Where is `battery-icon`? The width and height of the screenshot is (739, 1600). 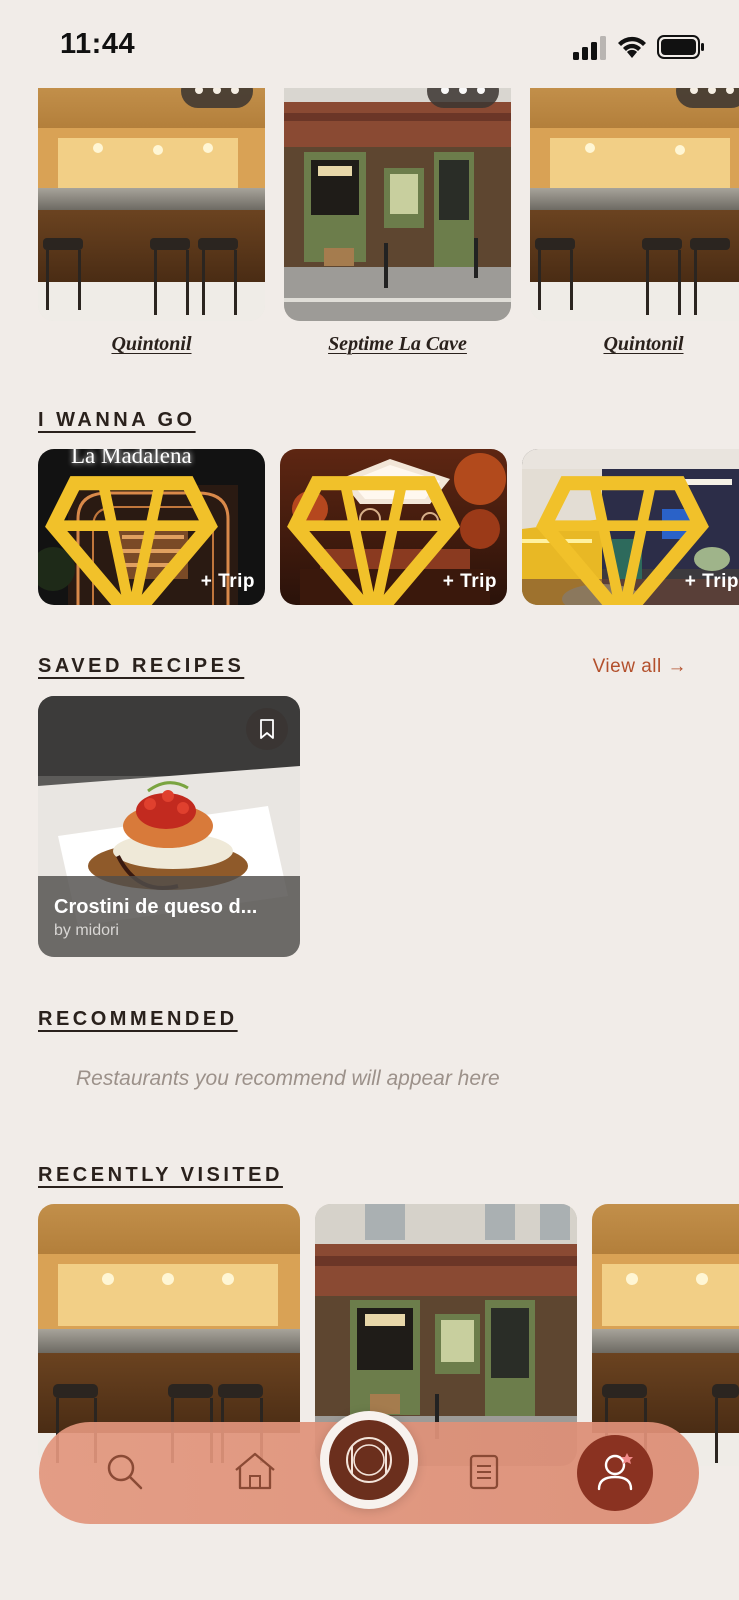
battery-icon is located at coordinates (680, 47).